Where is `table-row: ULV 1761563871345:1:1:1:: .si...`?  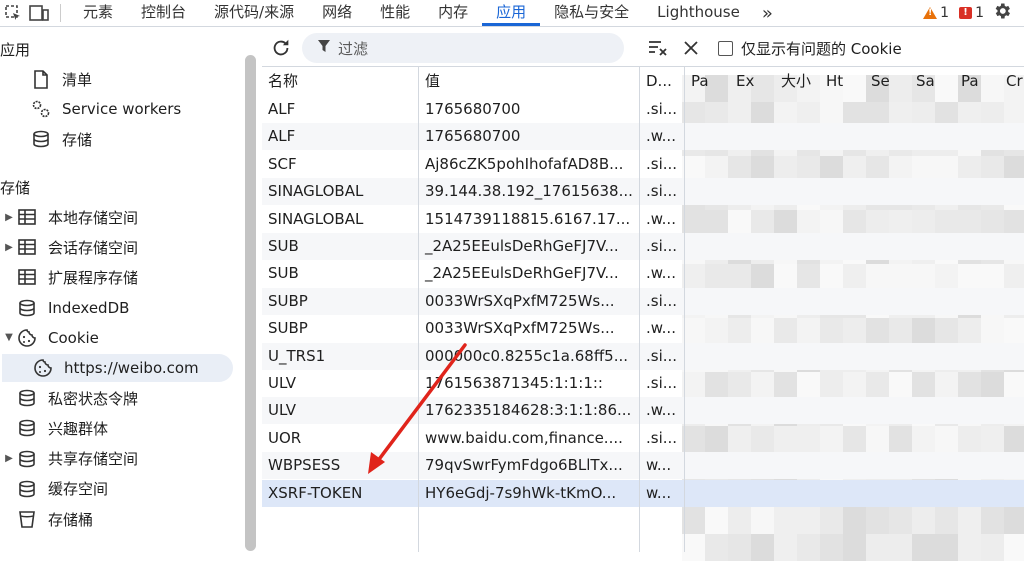
table-row: ULV 1761563871345:1:1:1:: .si... is located at coordinates (643, 383).